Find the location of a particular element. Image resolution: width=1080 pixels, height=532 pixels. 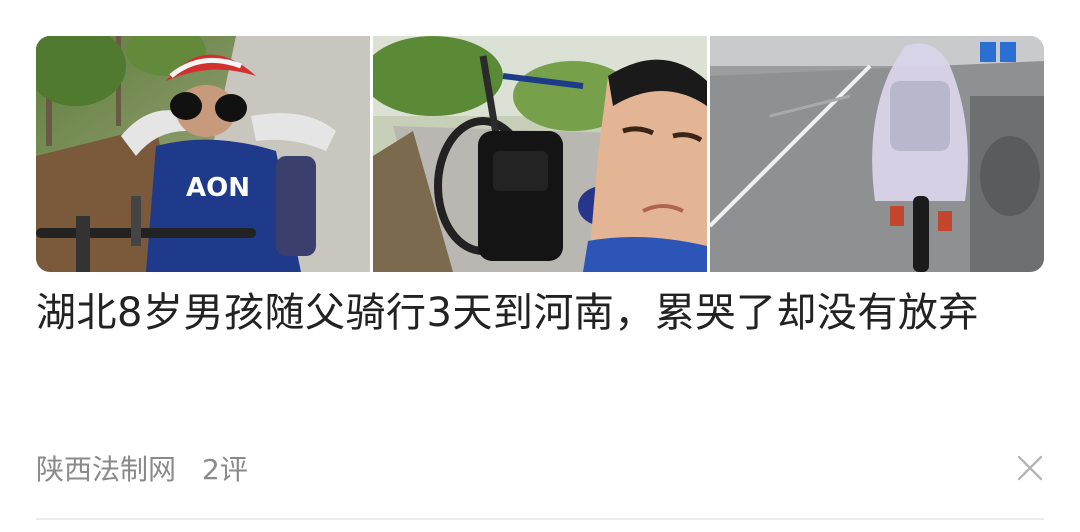

dismiss-button is located at coordinates (1030, 468).